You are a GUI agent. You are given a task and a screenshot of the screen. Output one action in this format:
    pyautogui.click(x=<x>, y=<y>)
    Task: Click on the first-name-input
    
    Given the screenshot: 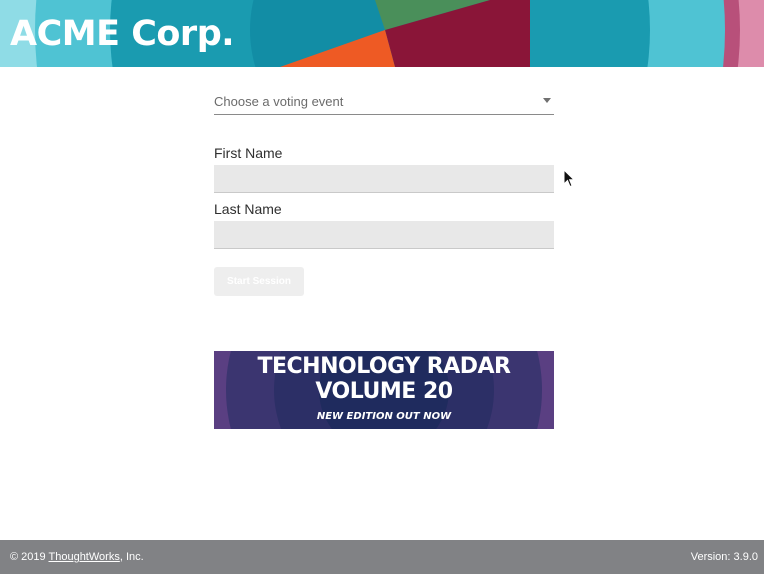 What is the action you would take?
    pyautogui.click(x=384, y=179)
    